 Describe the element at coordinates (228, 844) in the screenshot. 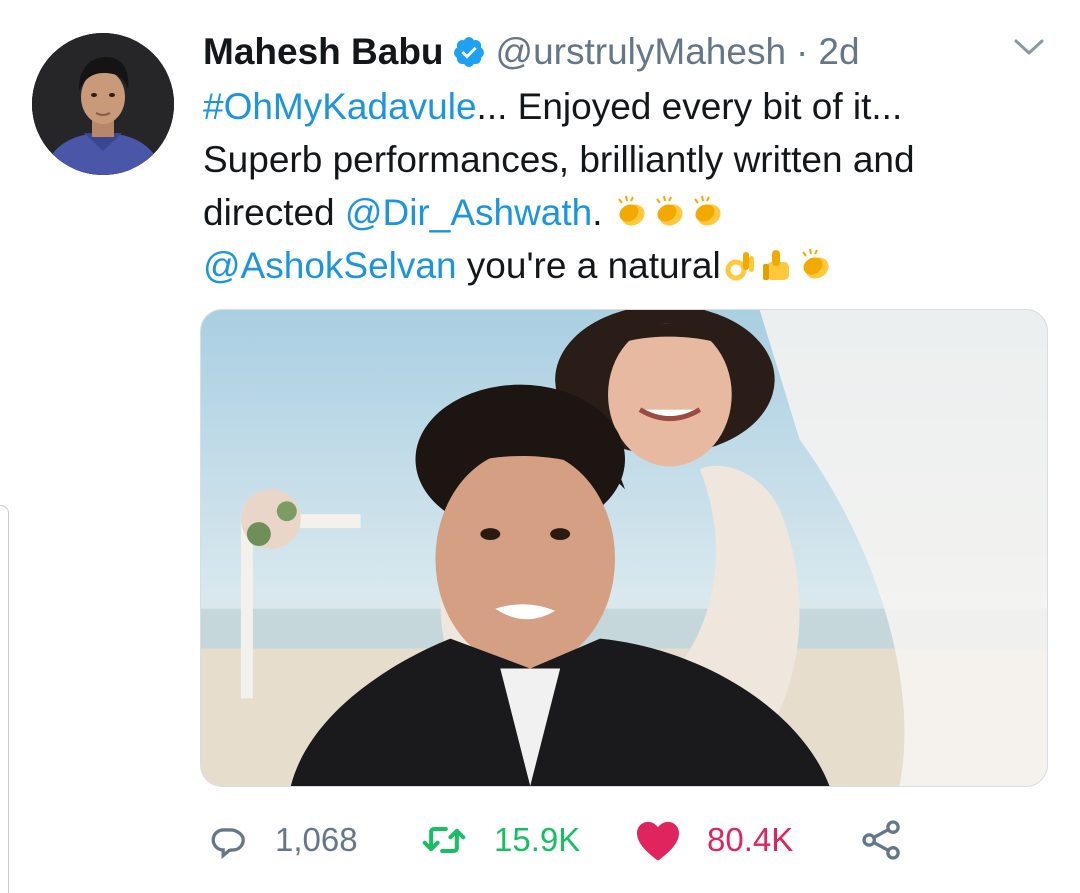

I see `reply-icon` at that location.